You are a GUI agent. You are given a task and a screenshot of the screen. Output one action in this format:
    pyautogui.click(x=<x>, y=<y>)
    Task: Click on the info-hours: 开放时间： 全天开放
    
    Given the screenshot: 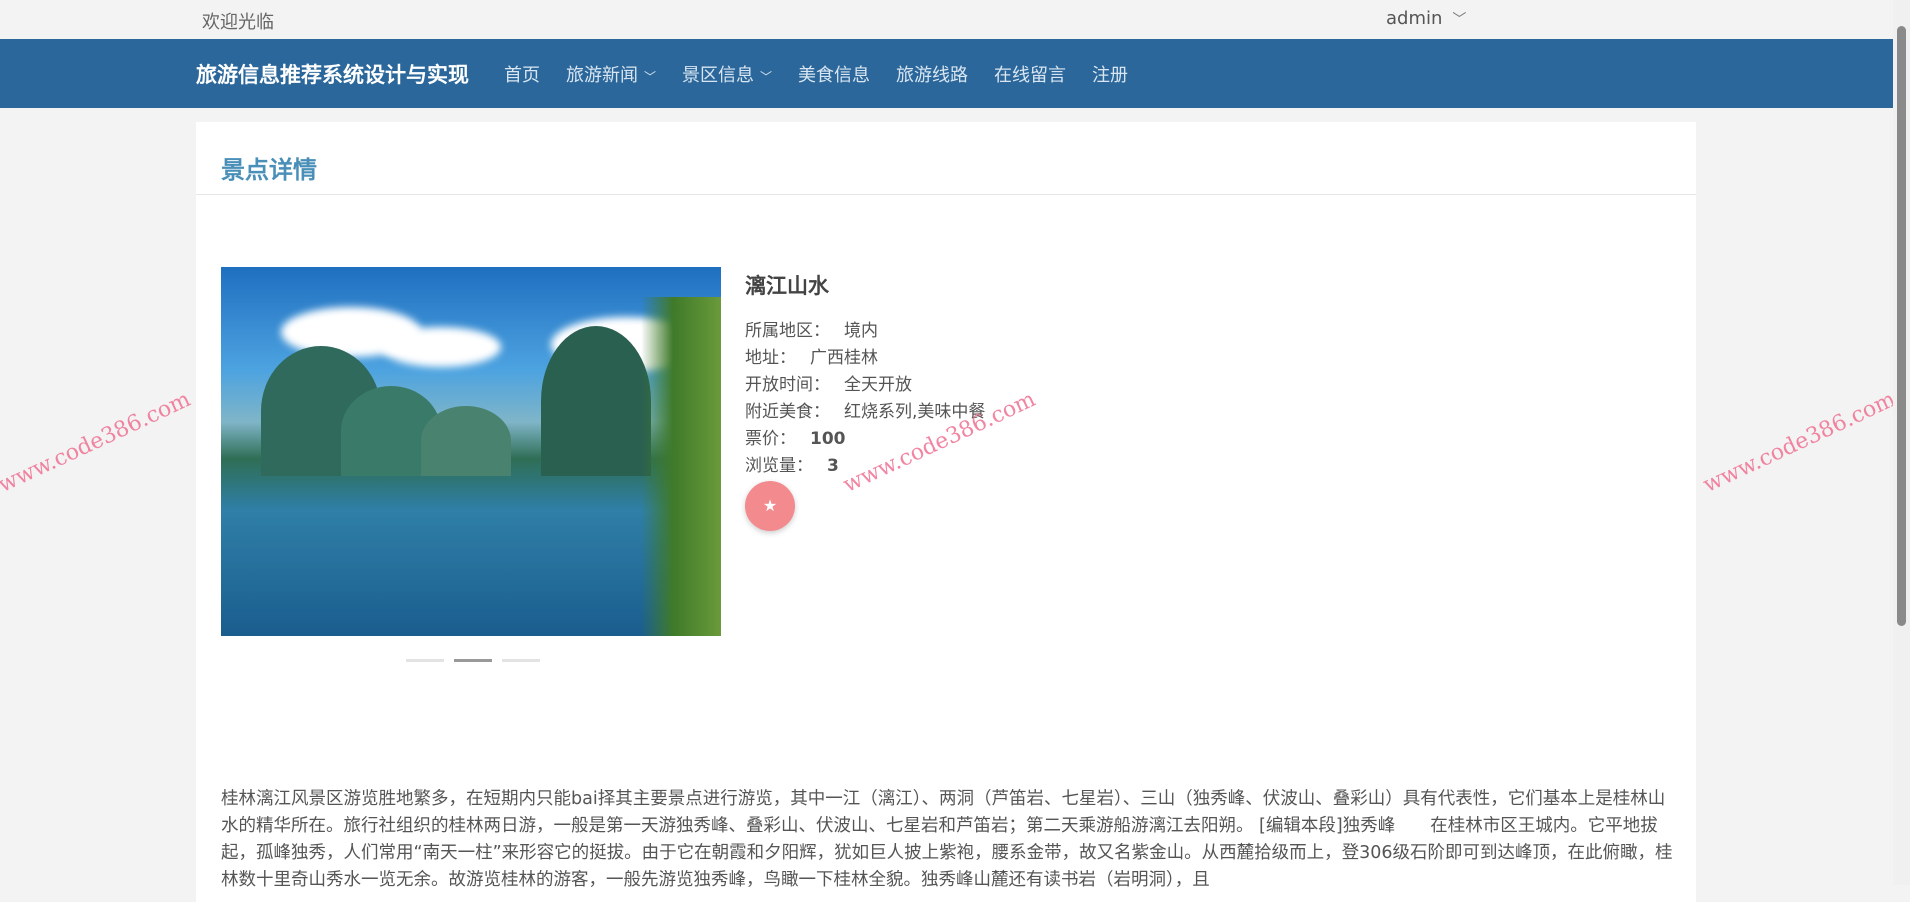 What is the action you would take?
    pyautogui.click(x=828, y=385)
    